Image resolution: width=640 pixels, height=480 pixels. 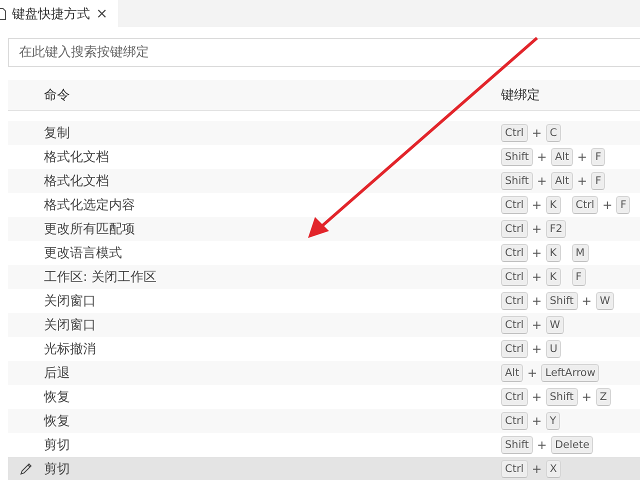 I want to click on table-row: 更改所有匹配项 Ctrl + F2, so click(x=324, y=229).